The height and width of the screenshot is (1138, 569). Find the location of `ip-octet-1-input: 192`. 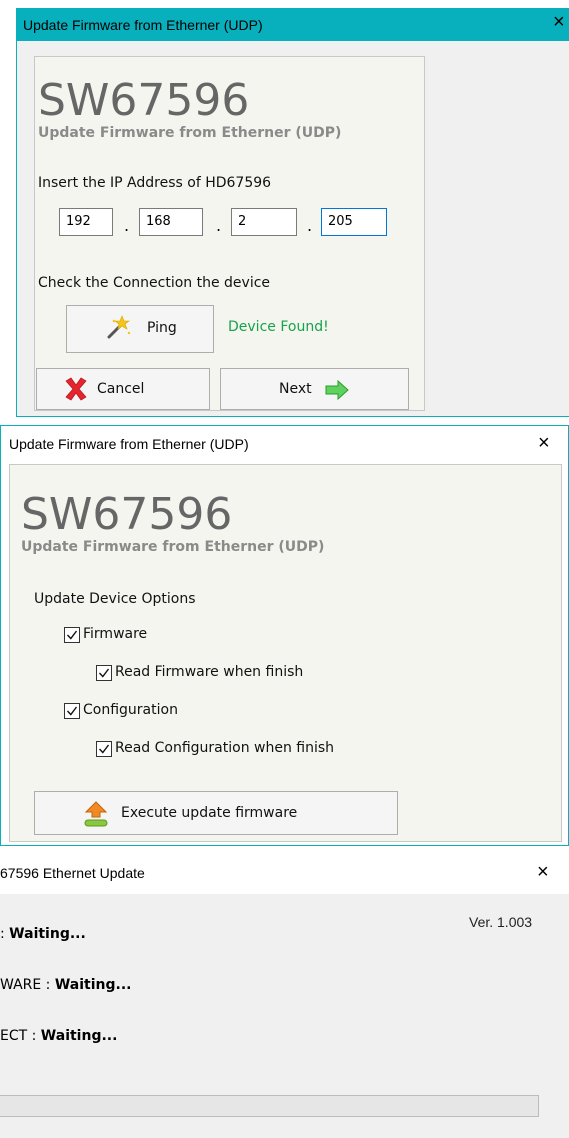

ip-octet-1-input: 192 is located at coordinates (86, 222).